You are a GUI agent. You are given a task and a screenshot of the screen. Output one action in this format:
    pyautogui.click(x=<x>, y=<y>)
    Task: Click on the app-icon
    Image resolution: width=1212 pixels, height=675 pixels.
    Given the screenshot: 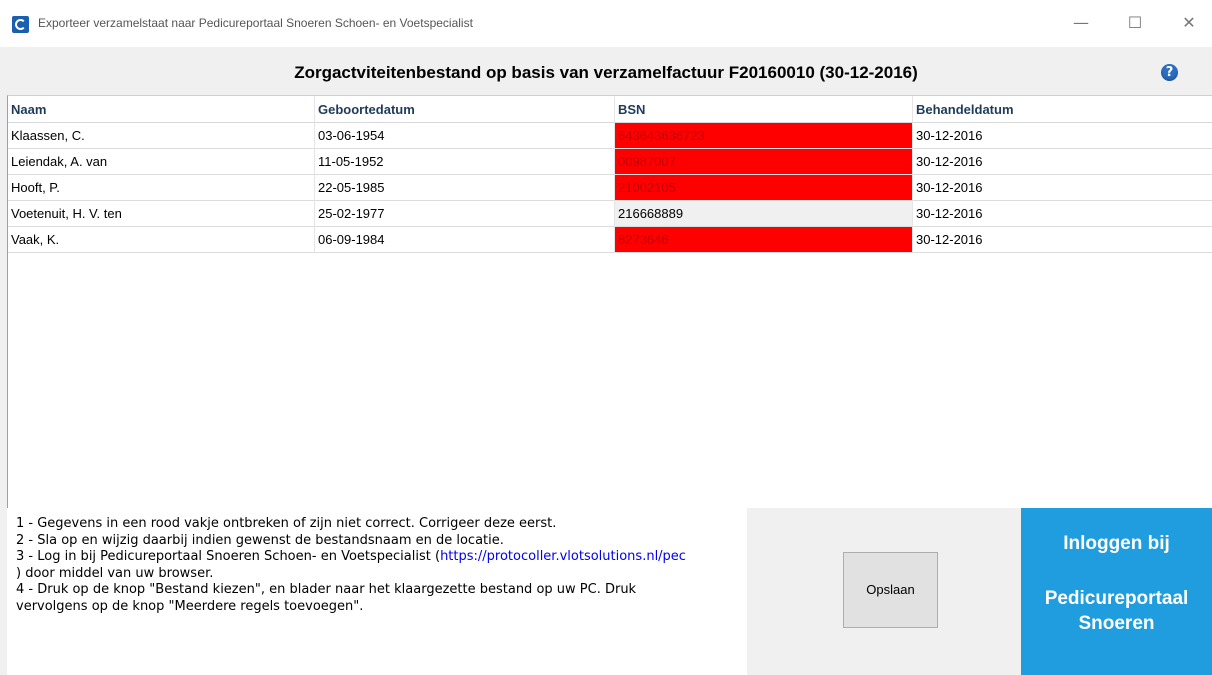 What is the action you would take?
    pyautogui.click(x=20, y=24)
    